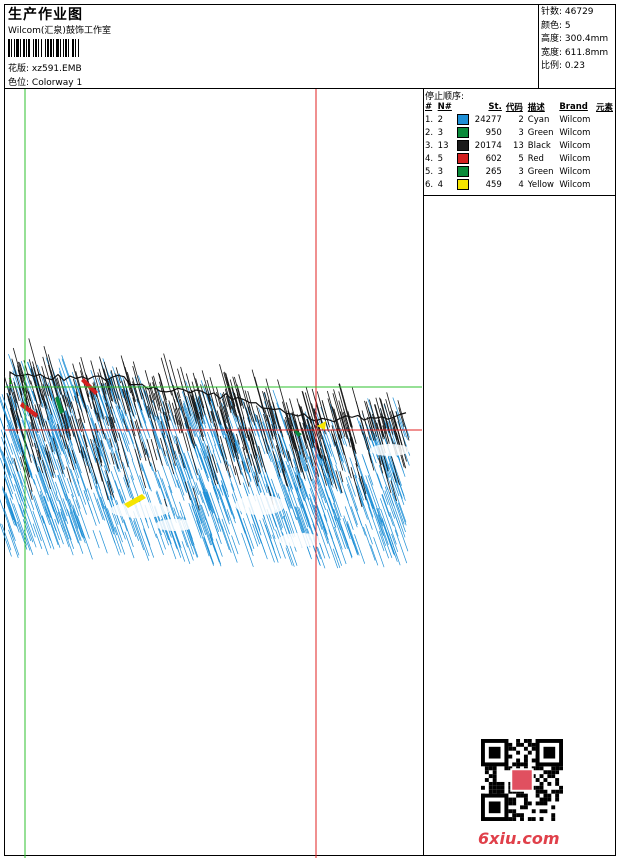 The width and height of the screenshot is (620, 860). I want to click on guide-marker: 1, so click(11, 381).